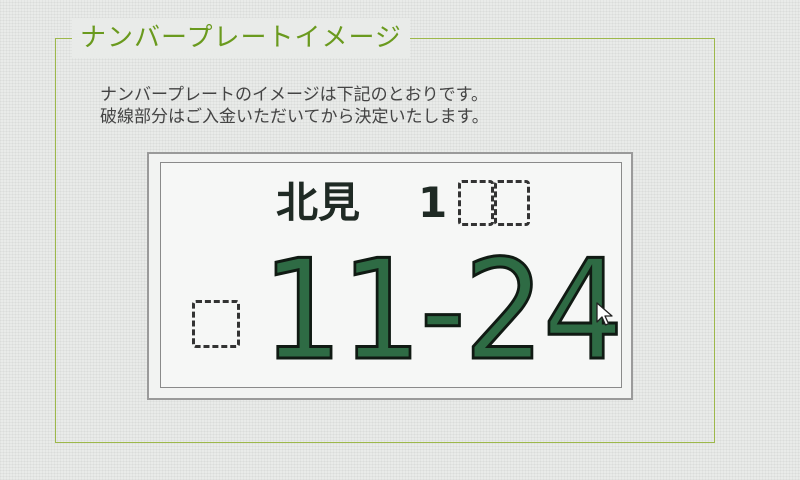  Describe the element at coordinates (318, 202) in the screenshot. I see `plate-region-name: 北見` at that location.